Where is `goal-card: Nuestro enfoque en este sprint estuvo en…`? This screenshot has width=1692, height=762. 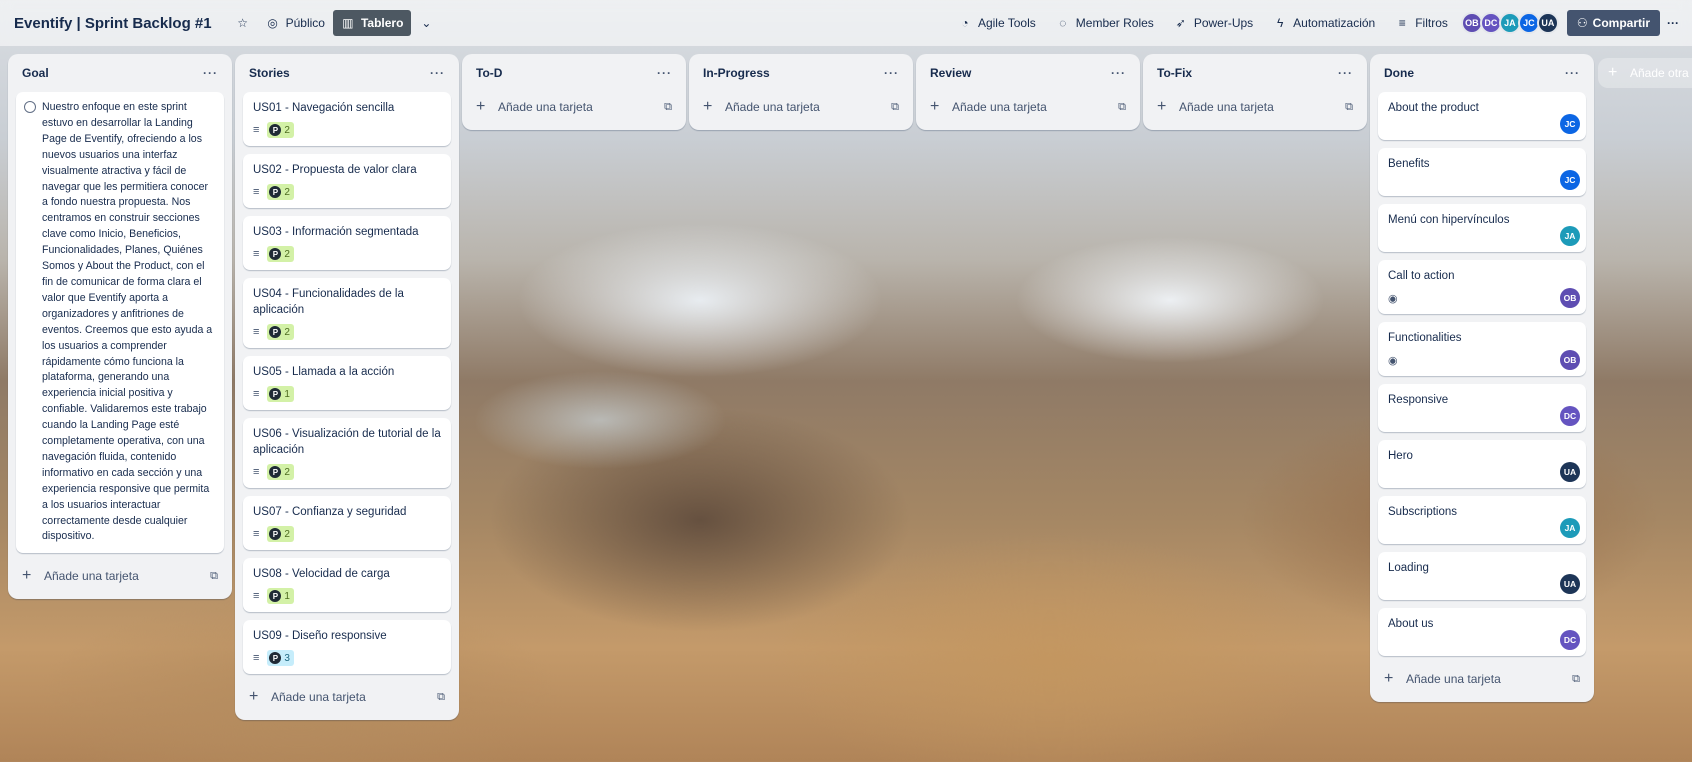
goal-card: Nuestro enfoque en este sprint estuvo en… is located at coordinates (120, 323).